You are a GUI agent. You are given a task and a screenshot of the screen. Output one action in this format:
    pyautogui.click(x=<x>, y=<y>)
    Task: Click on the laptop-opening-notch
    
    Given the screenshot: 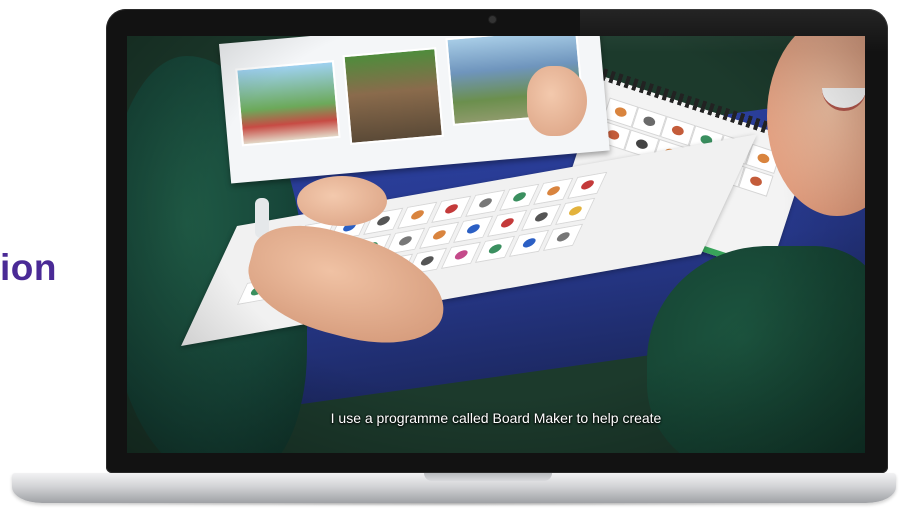 What is the action you would take?
    pyautogui.click(x=488, y=477)
    